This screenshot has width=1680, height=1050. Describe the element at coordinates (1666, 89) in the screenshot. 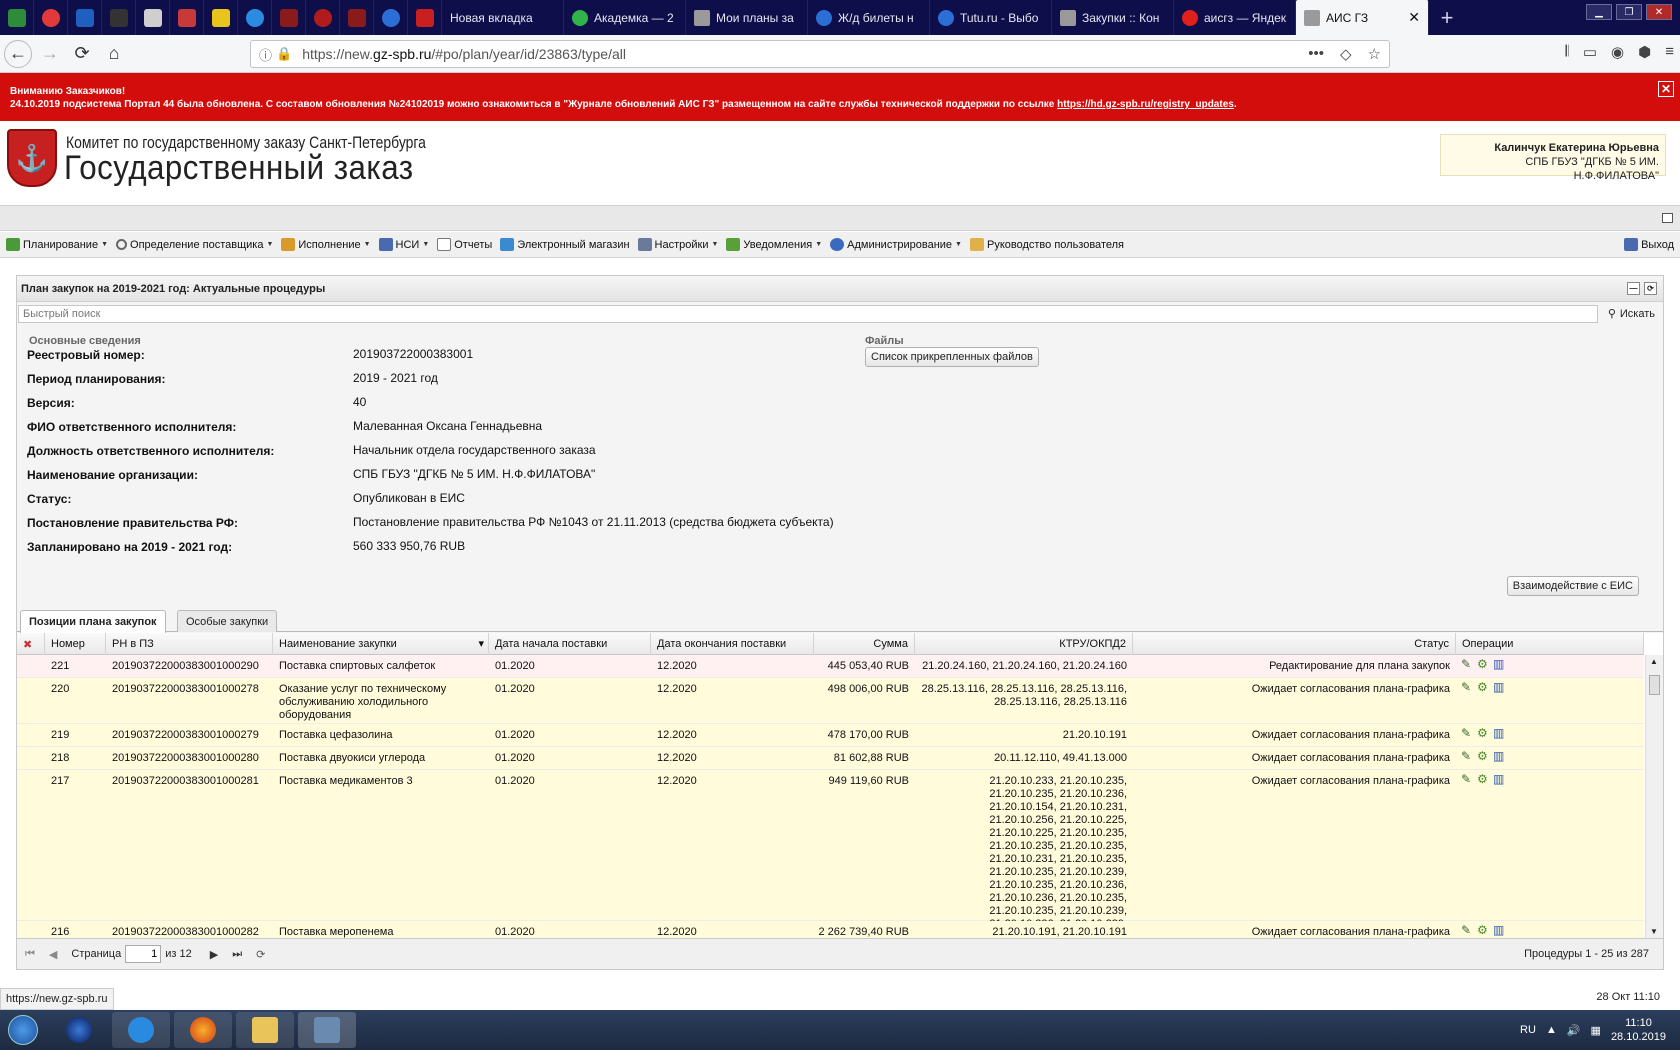

I see `alert-close-icon: ✕` at that location.